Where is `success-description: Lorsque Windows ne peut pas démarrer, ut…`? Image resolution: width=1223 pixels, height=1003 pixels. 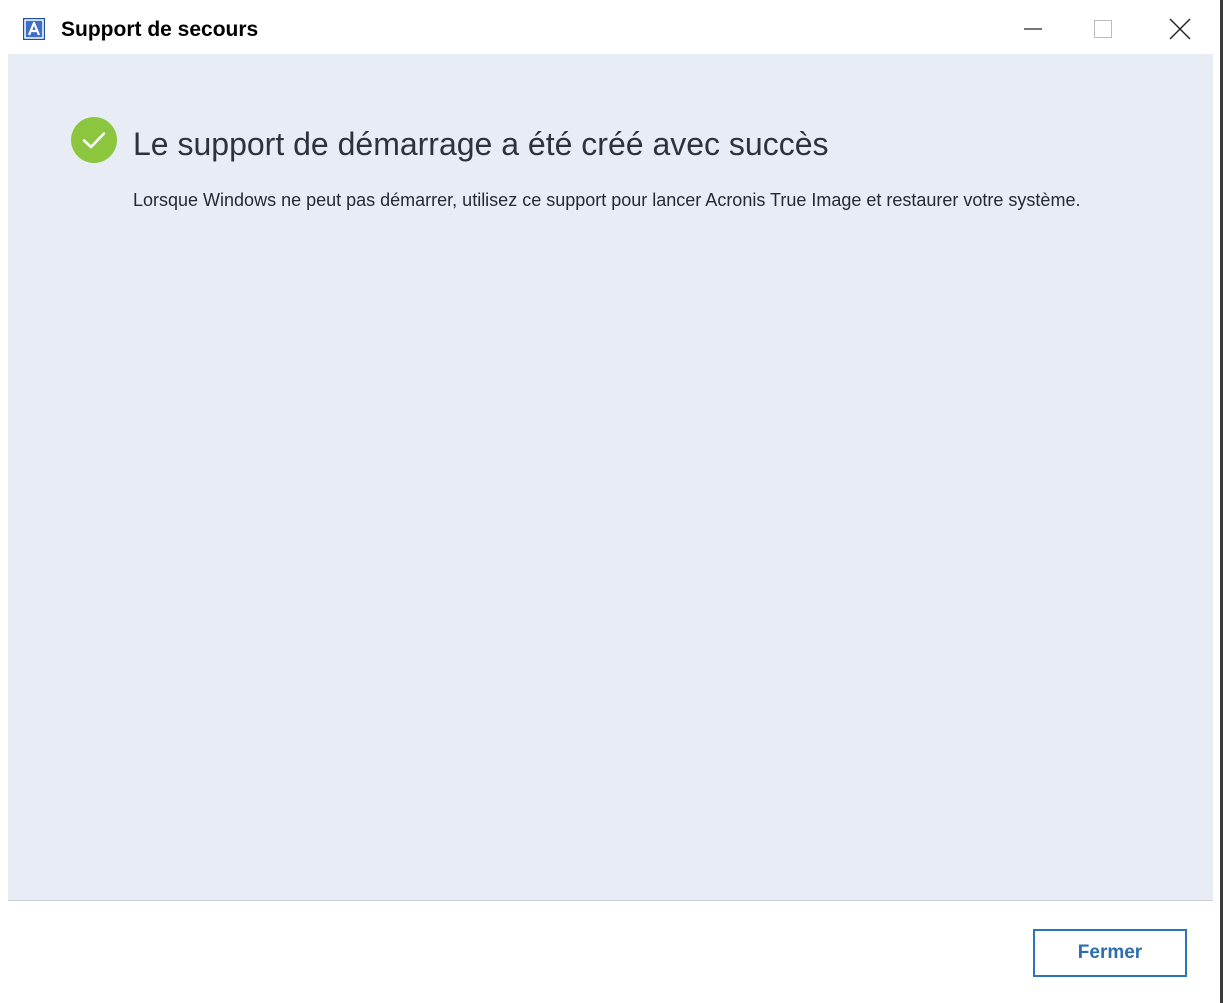 success-description: Lorsque Windows ne peut pas démarrer, ut… is located at coordinates (607, 200).